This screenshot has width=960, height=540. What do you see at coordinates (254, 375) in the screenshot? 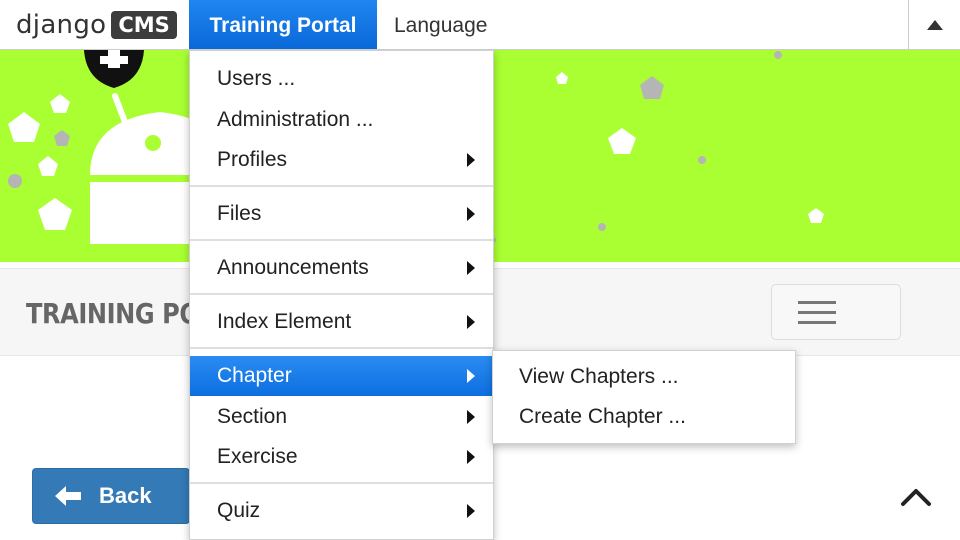
I see `menu-item-label: Chapter` at bounding box center [254, 375].